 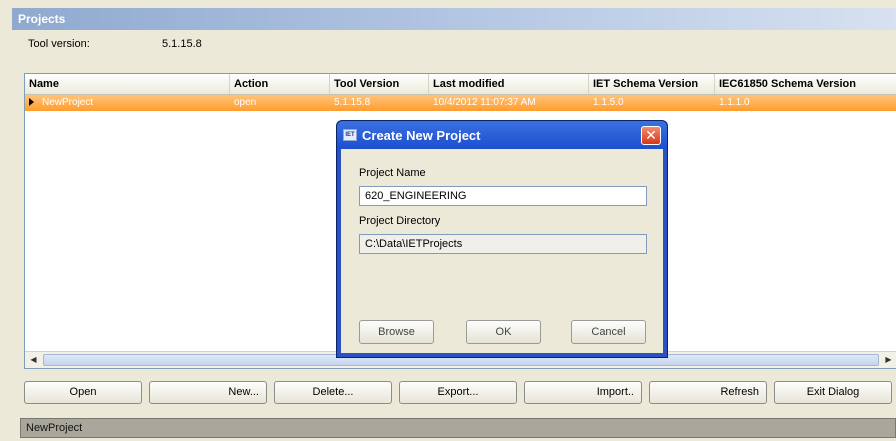 I want to click on column-header-action: Action, so click(x=280, y=84).